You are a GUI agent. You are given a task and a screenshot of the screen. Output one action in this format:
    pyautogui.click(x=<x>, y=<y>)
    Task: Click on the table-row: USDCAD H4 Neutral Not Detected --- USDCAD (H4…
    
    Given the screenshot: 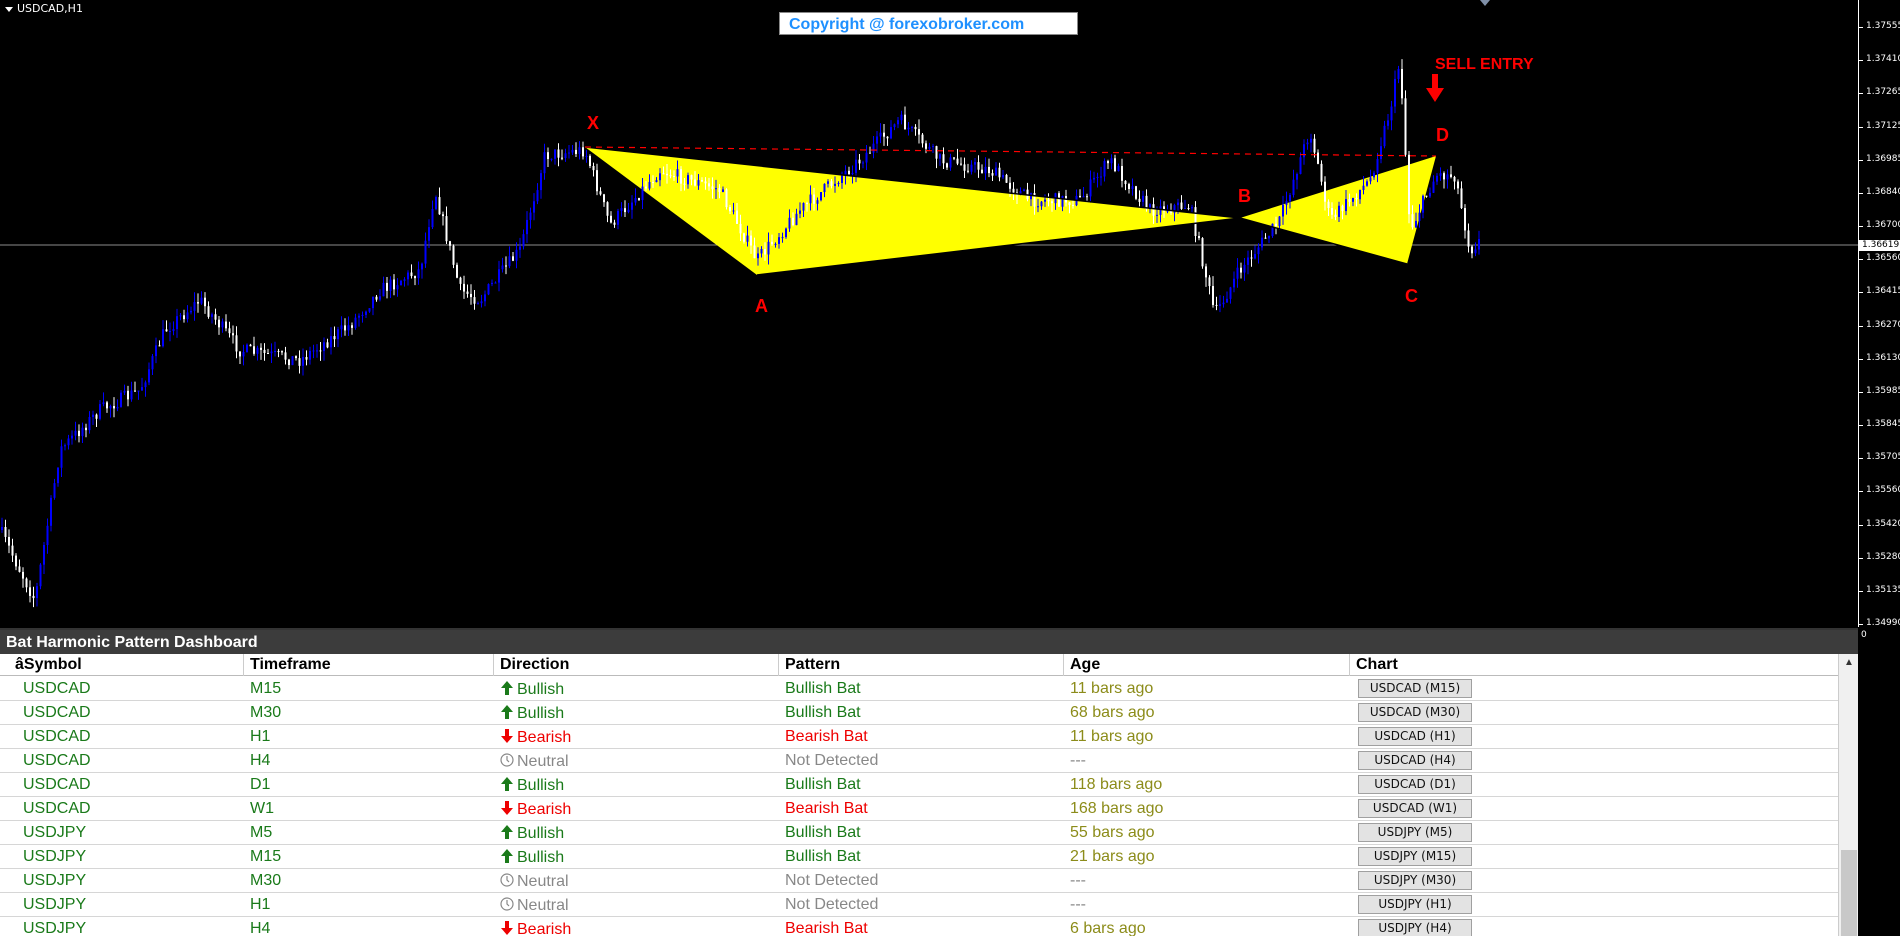 What is the action you would take?
    pyautogui.click(x=919, y=761)
    